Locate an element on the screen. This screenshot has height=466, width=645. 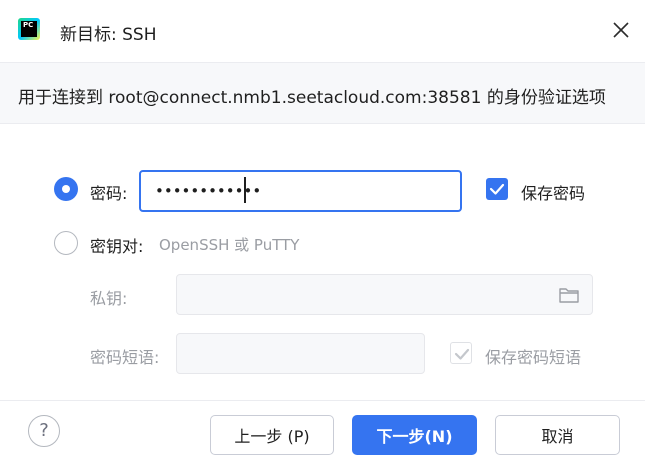
app-icon-text: PC is located at coordinates (29, 29).